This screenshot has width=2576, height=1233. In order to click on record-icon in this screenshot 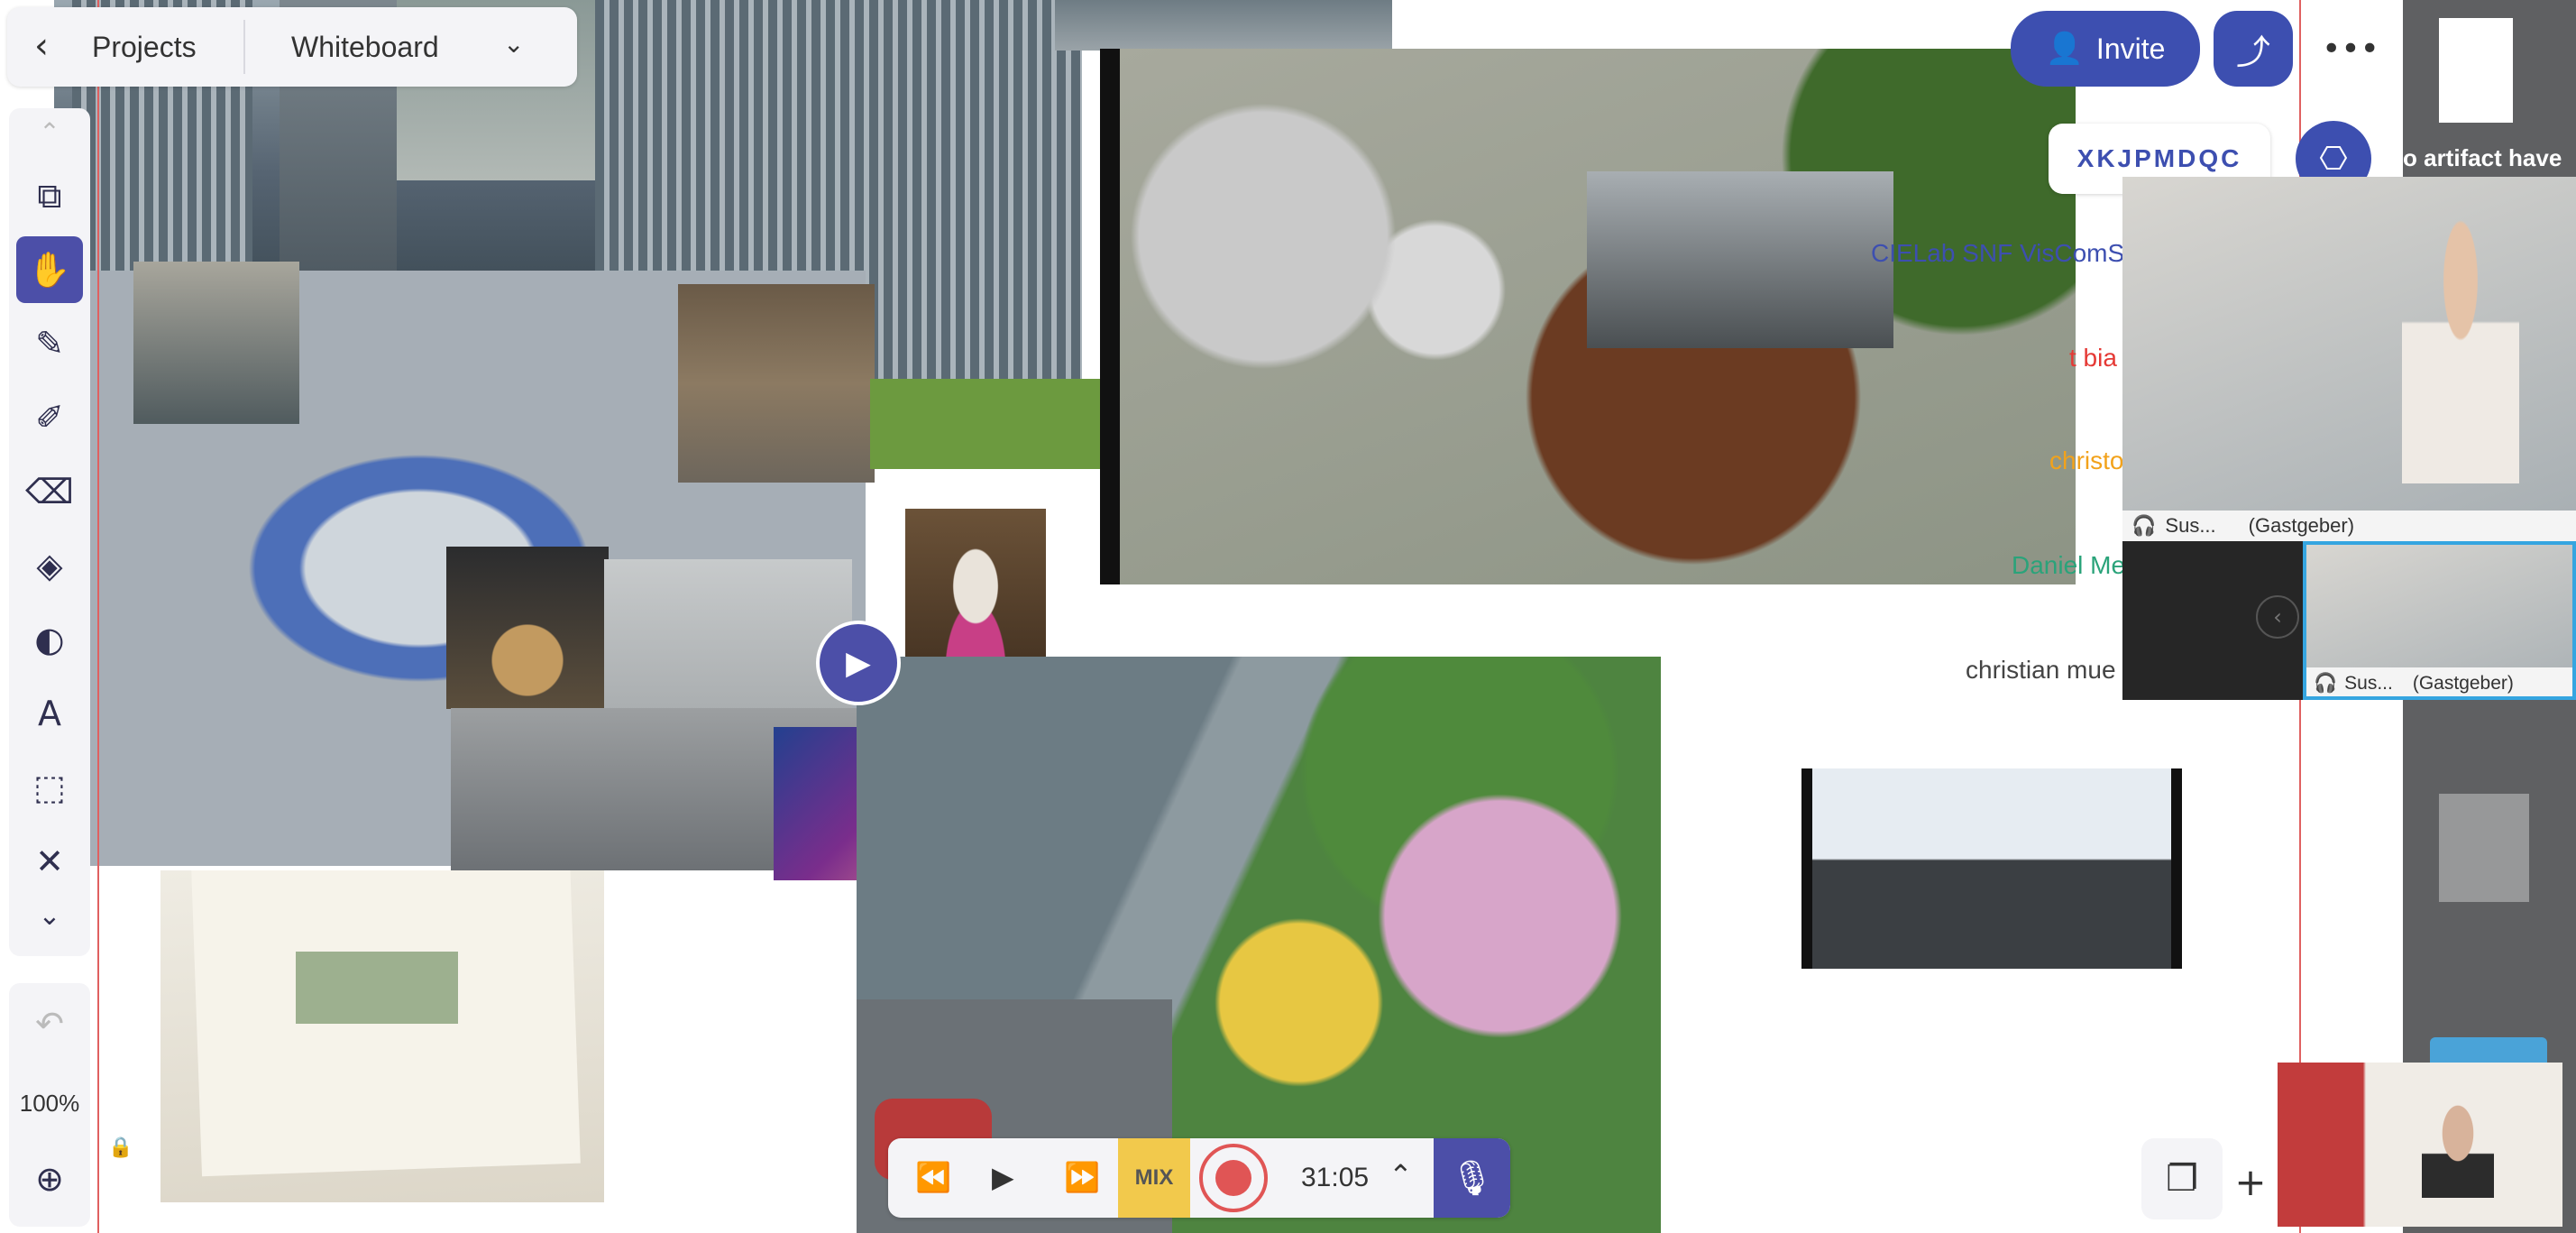, I will do `click(1233, 1178)`.